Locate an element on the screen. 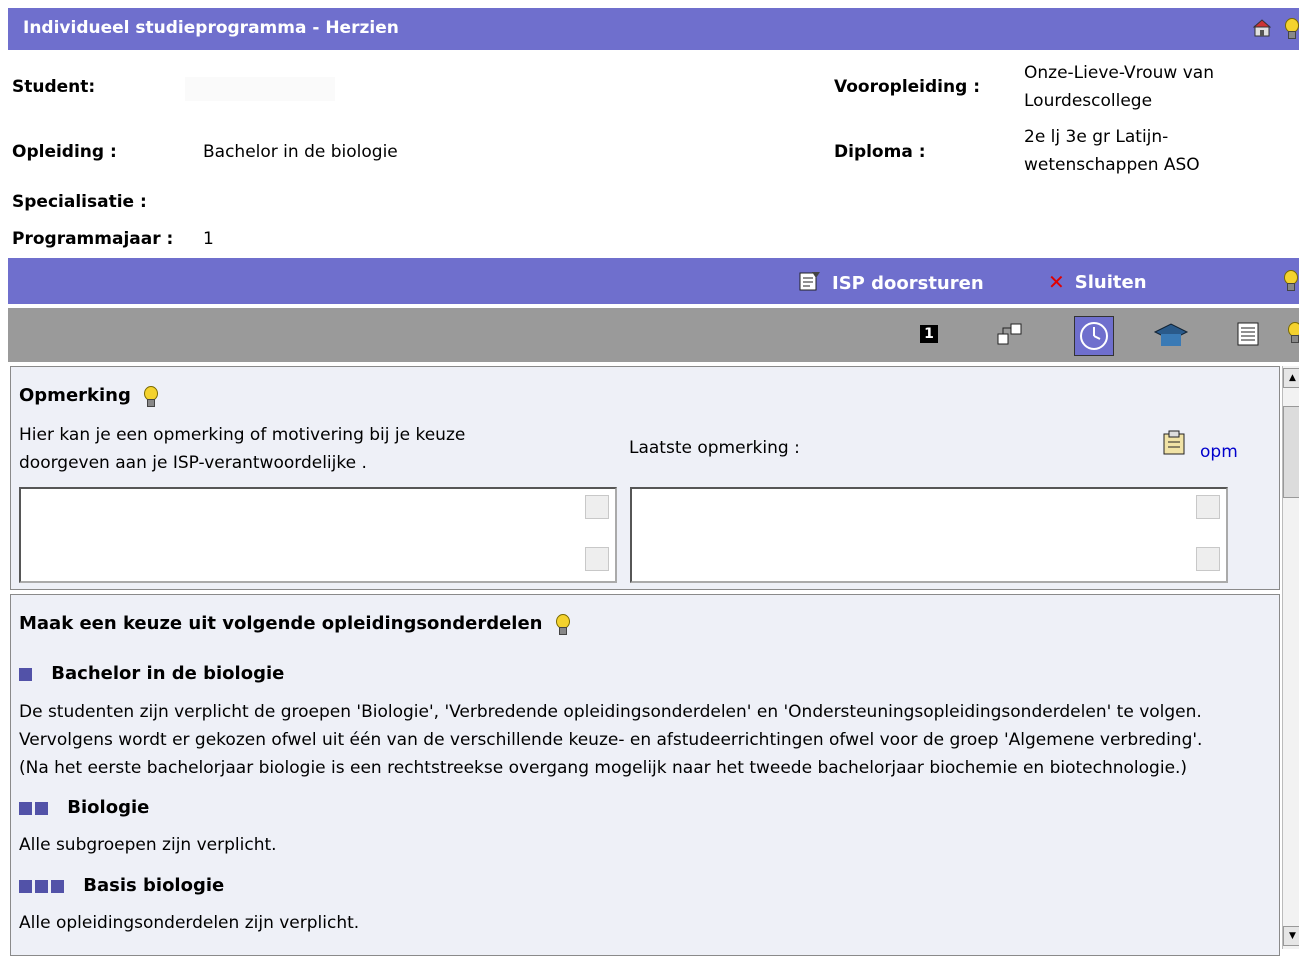 Image resolution: width=1299 pixels, height=956 pixels. opm-link: opm is located at coordinates (1219, 452).